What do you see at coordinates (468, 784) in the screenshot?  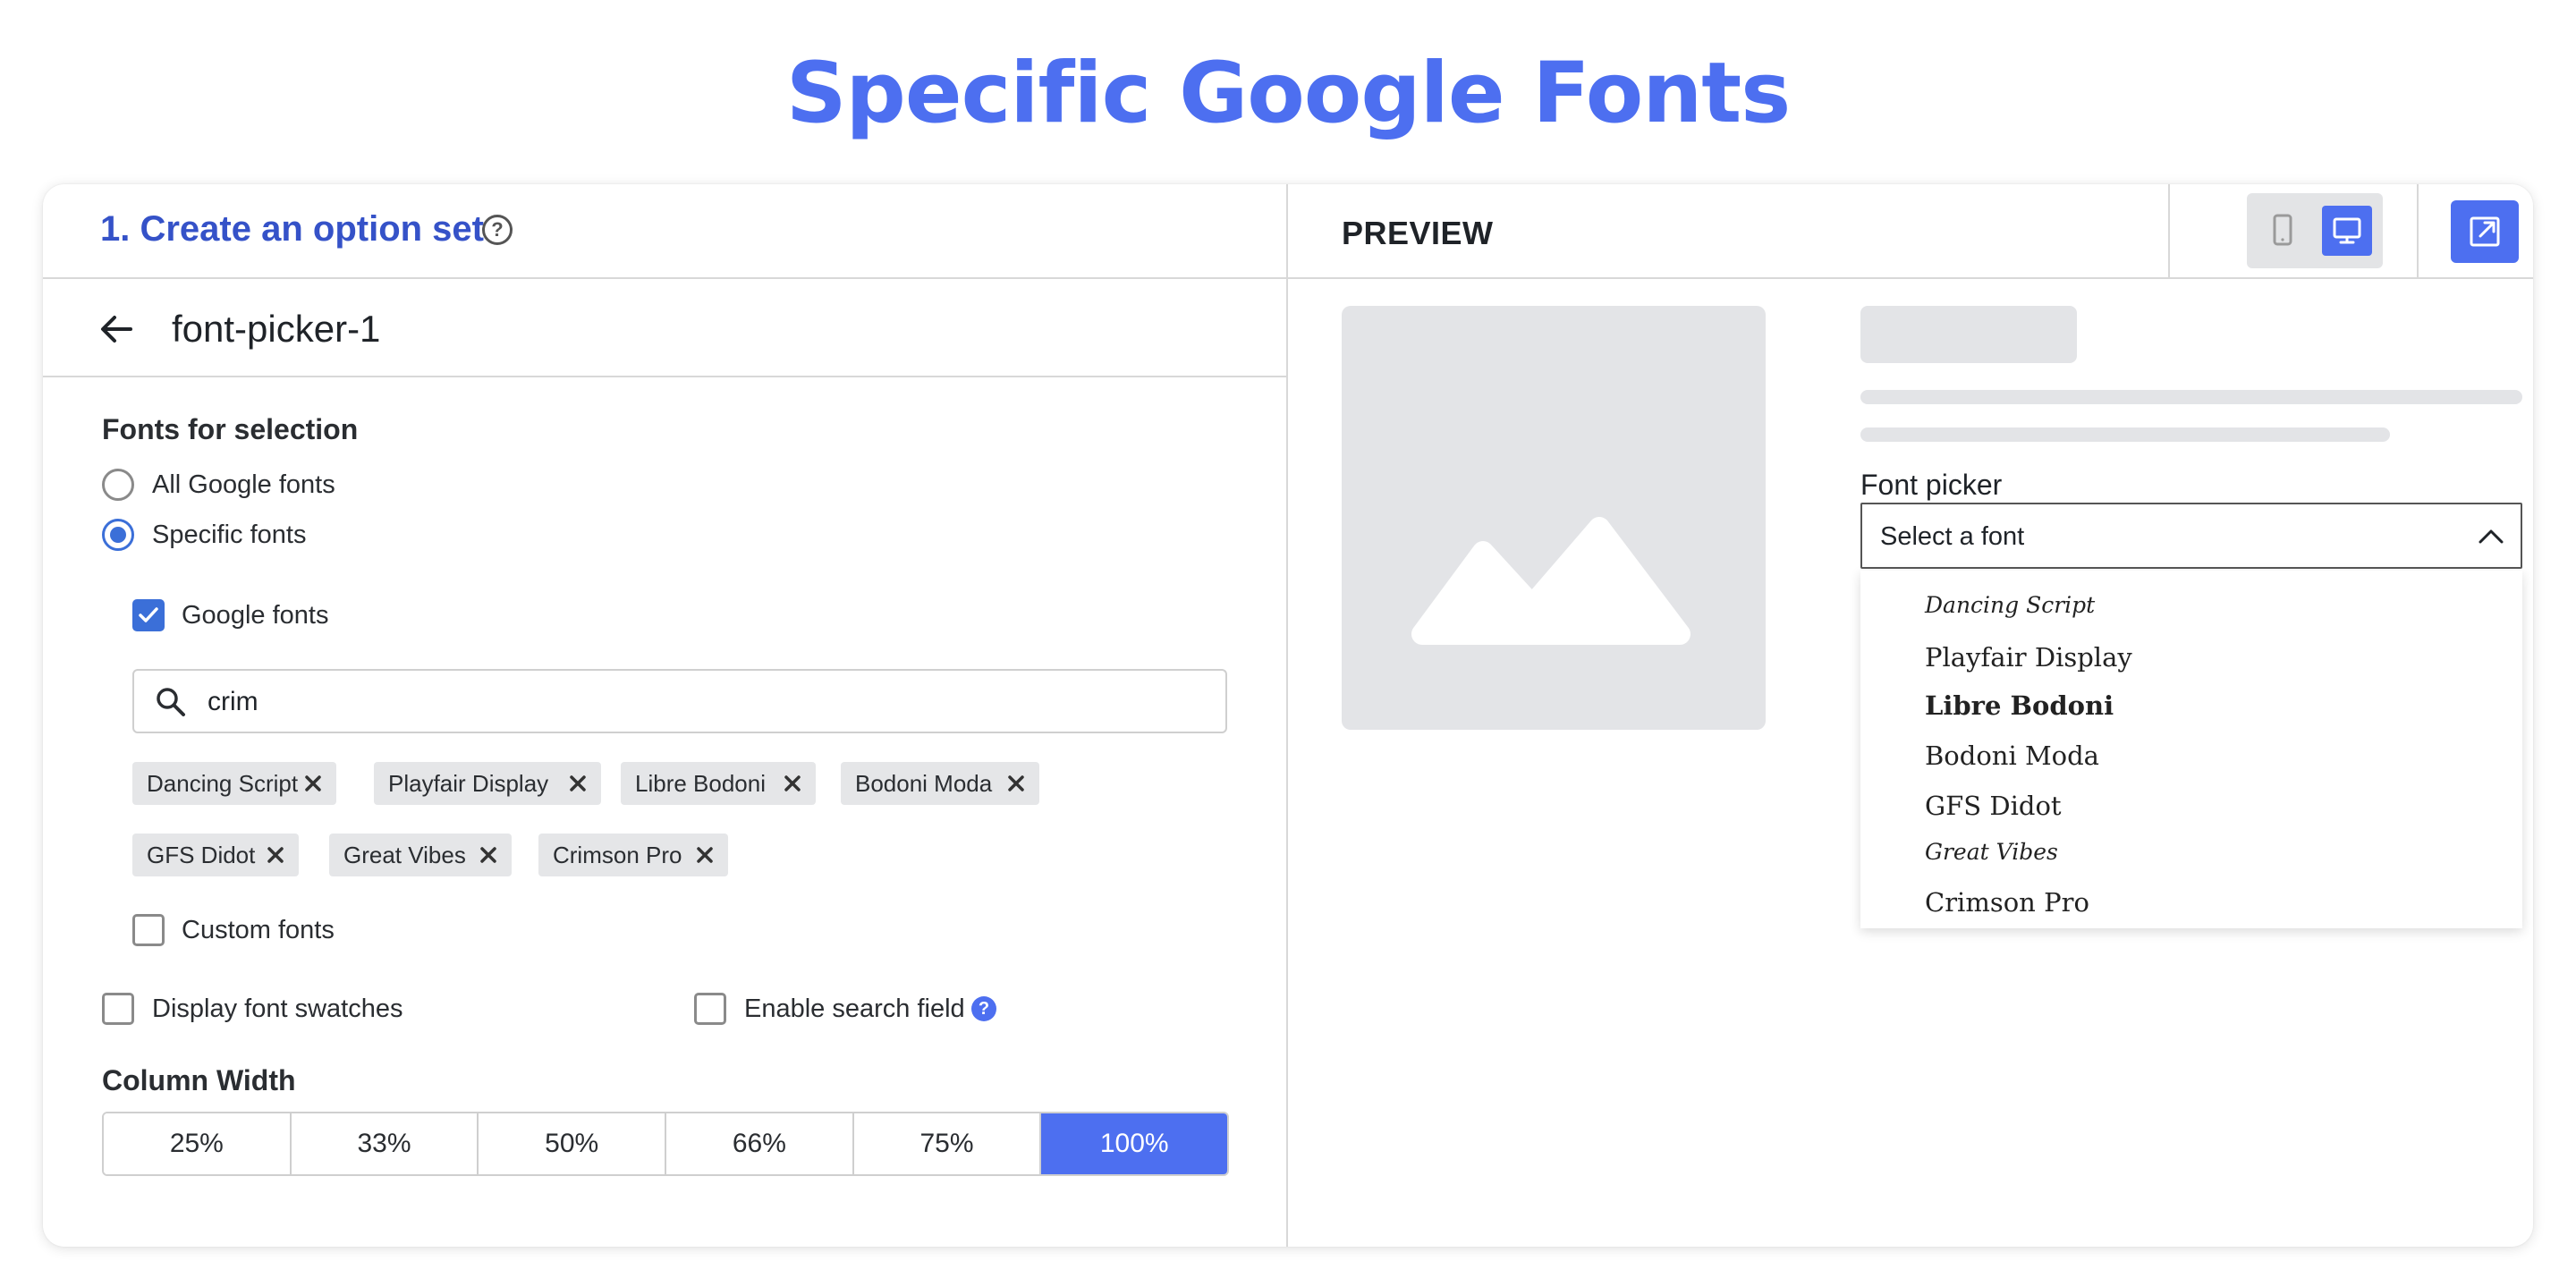 I see `chip-label: Playfair Display` at bounding box center [468, 784].